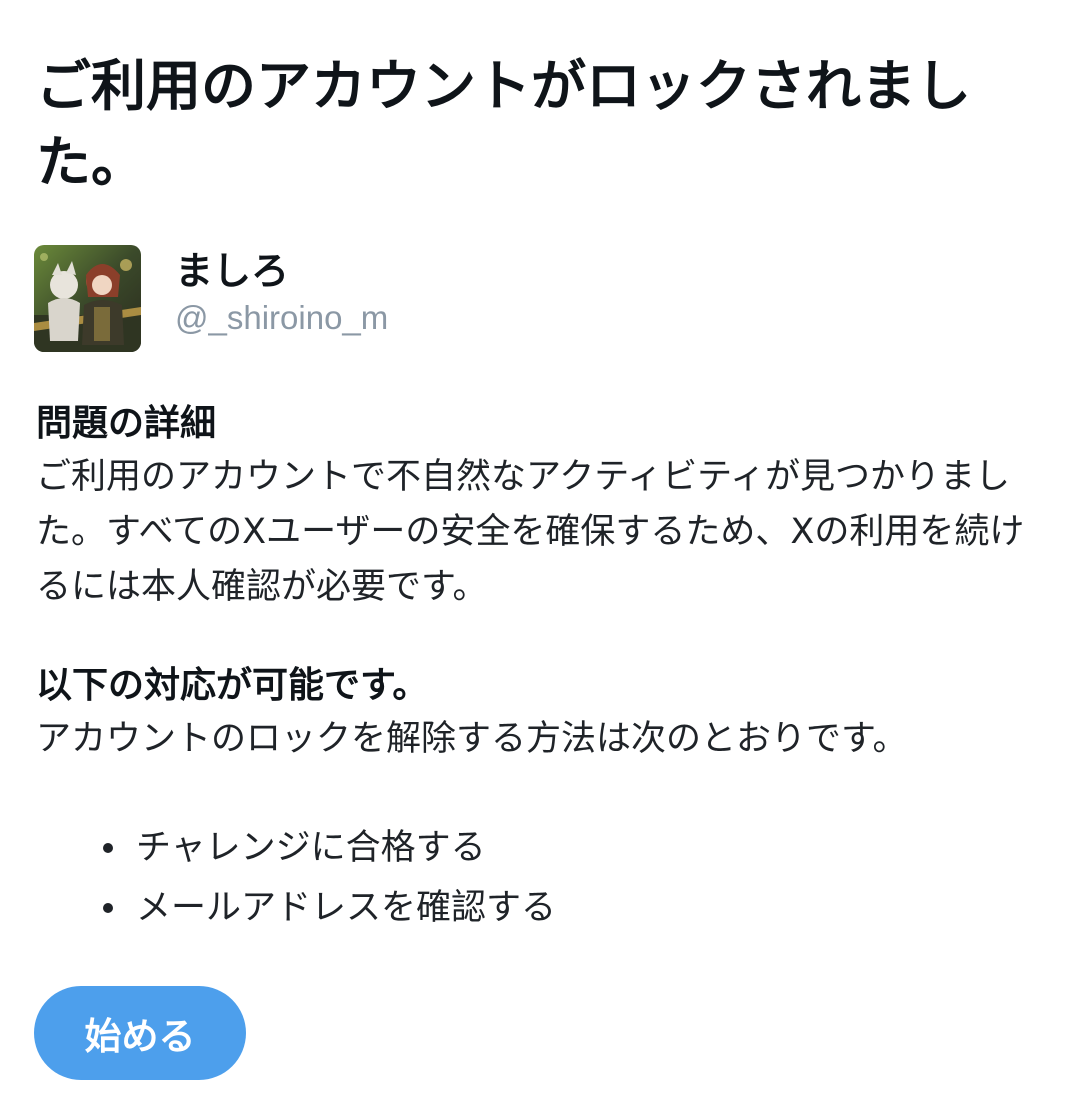  I want to click on method-label: メールアドレスを確認する, so click(346, 908).